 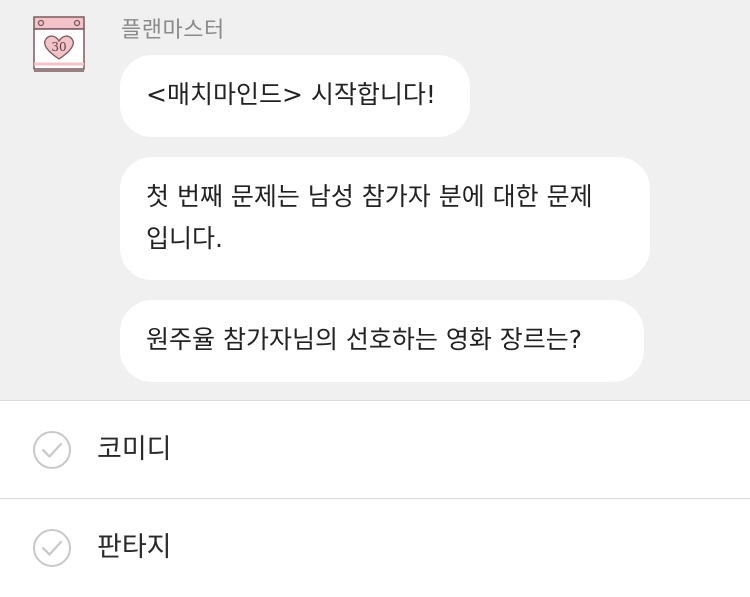 What do you see at coordinates (382, 341) in the screenshot?
I see `message-bubble: 원주율 참가자님의 선호하는 영화 장르는?` at bounding box center [382, 341].